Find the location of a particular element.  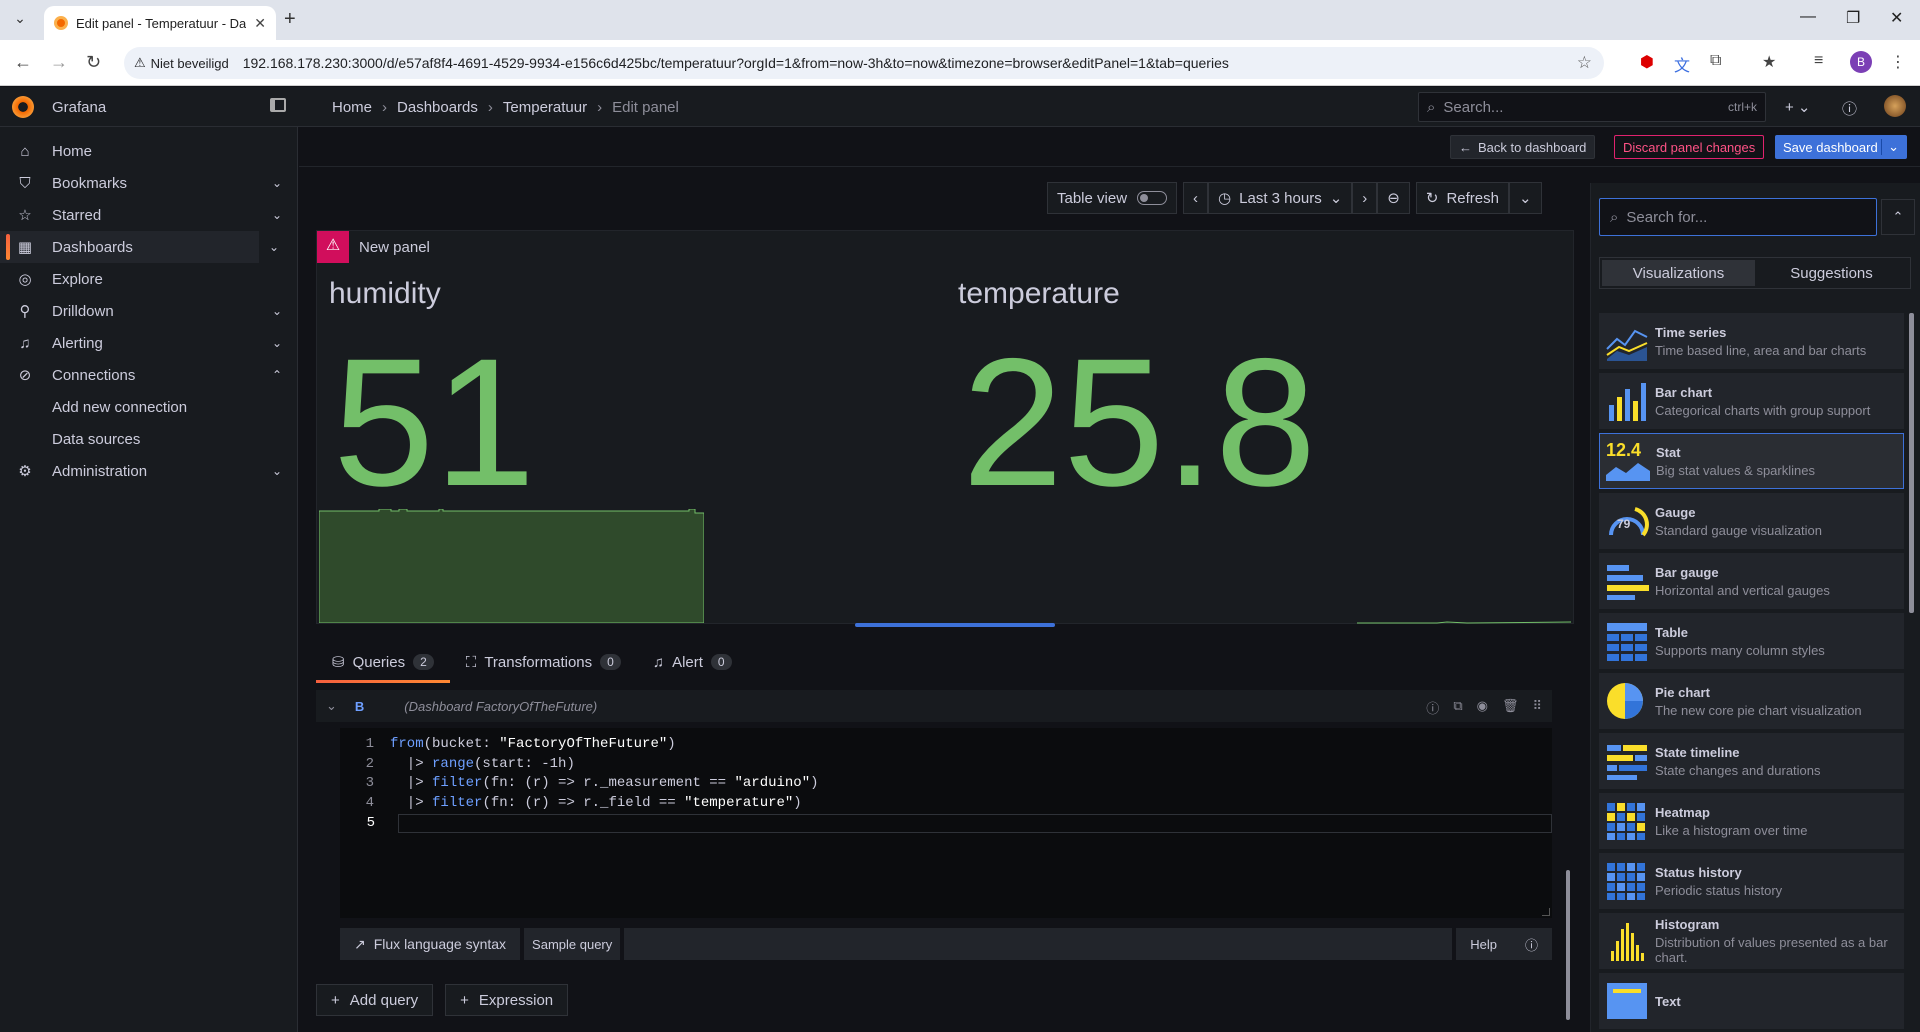

toggle-switch is located at coordinates (1152, 198).